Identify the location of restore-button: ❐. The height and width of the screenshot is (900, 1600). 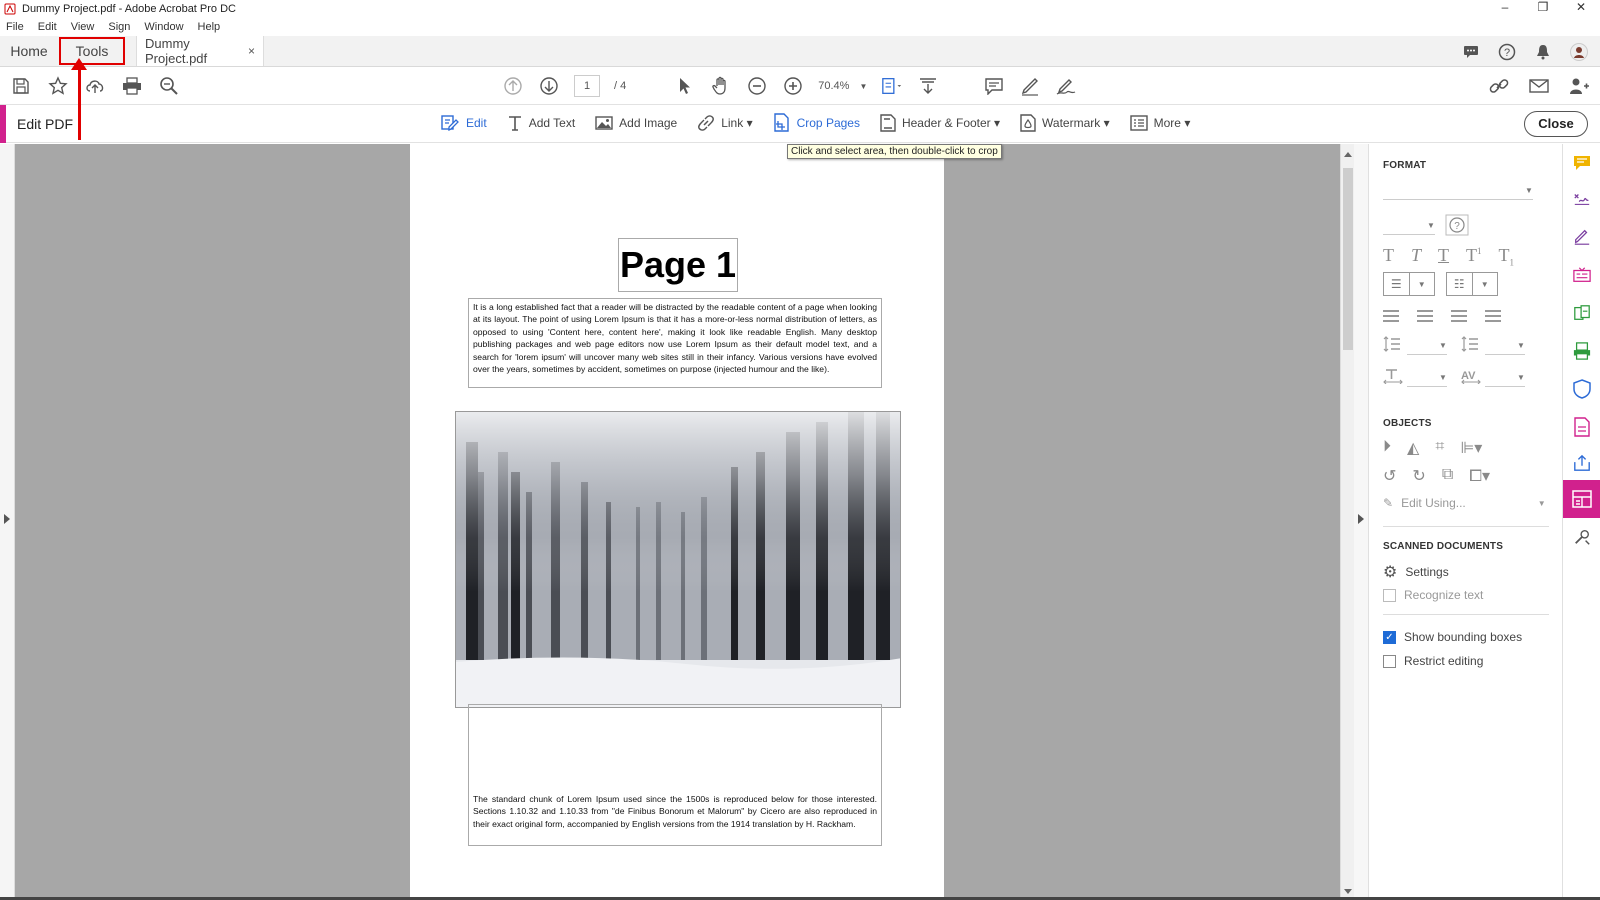
(1543, 9).